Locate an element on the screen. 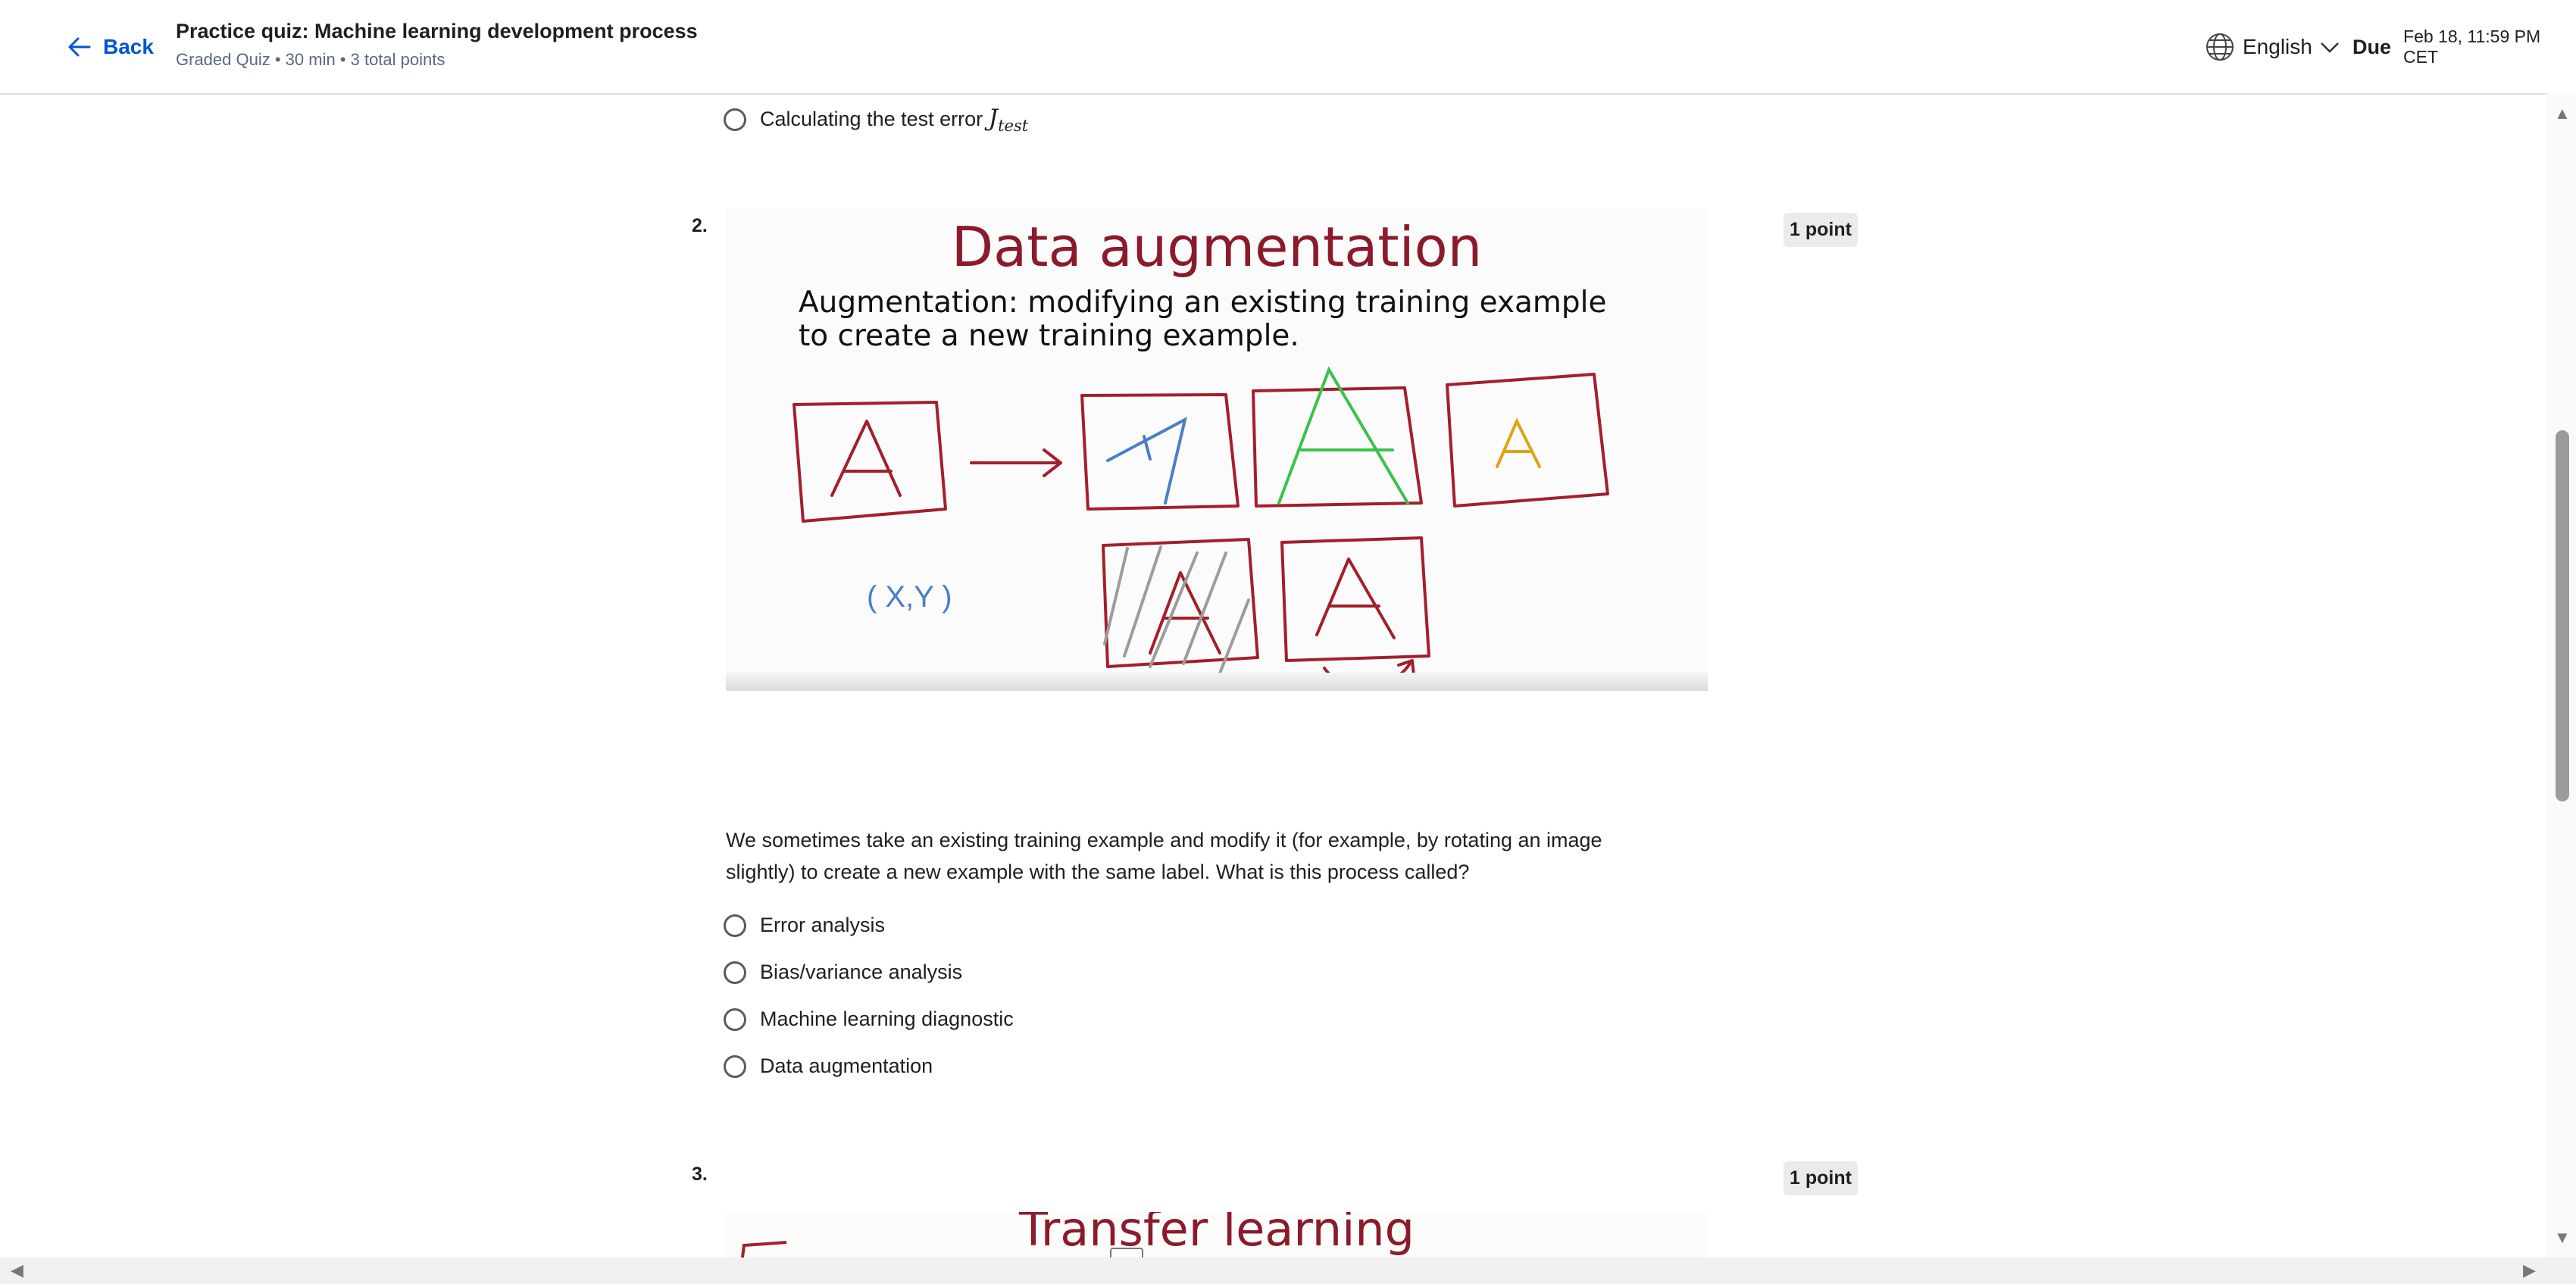  option-label: Calculating the test error Jtest is located at coordinates (894, 120).